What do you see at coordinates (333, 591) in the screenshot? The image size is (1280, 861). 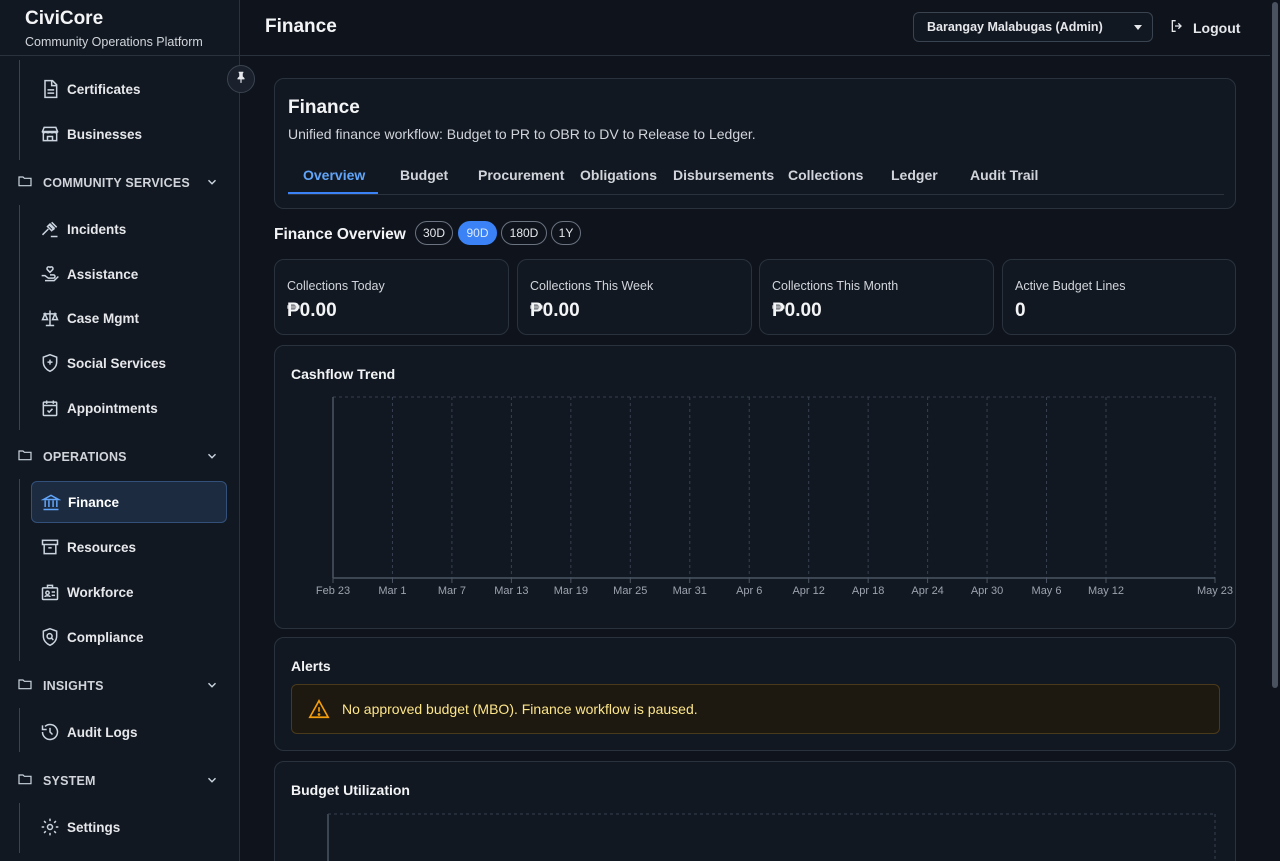 I see `x-tick-label: Feb 23` at bounding box center [333, 591].